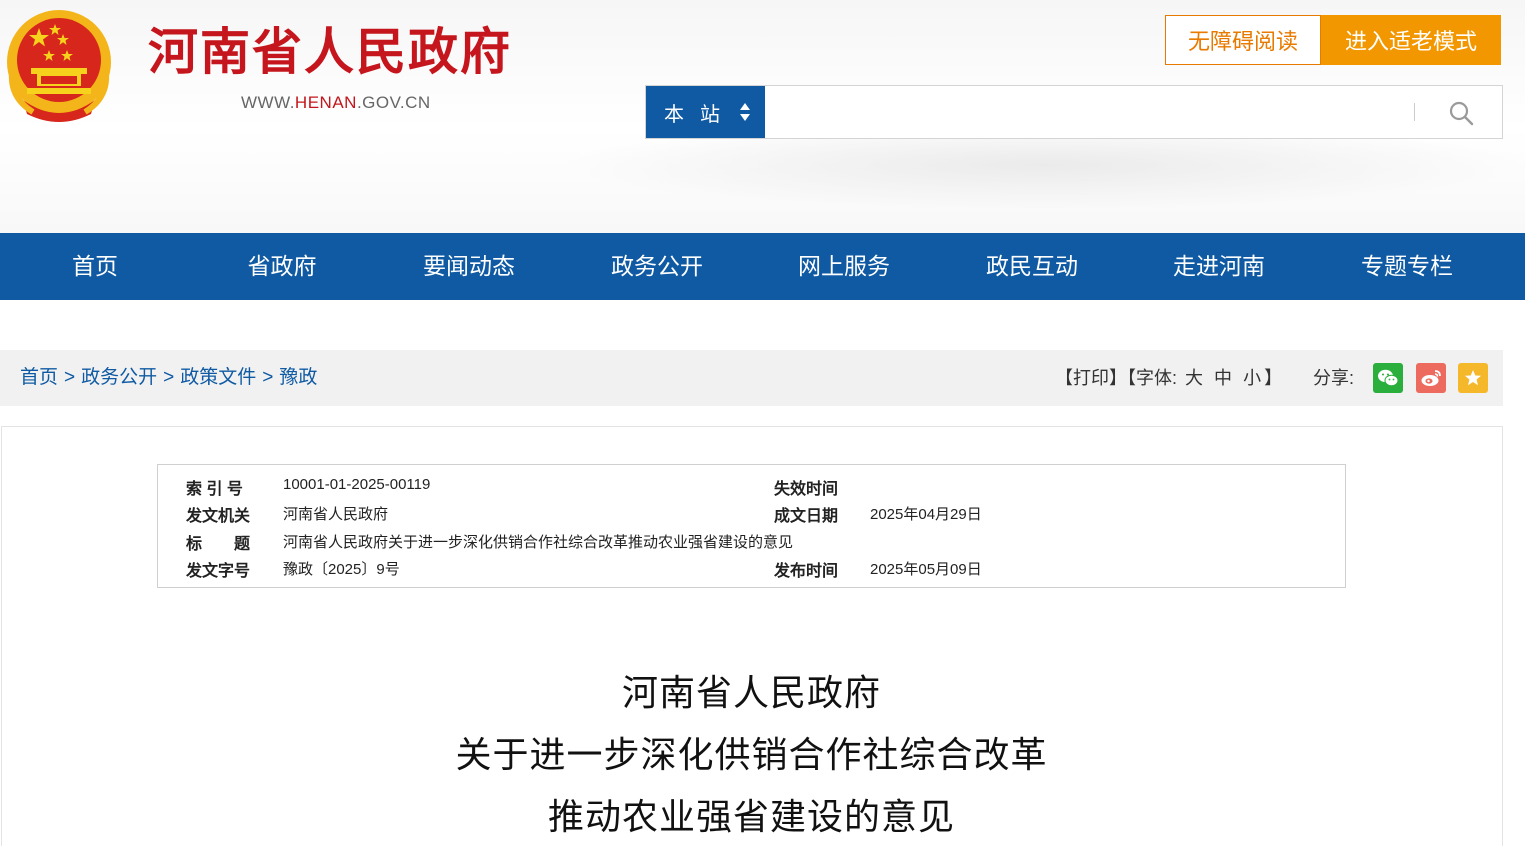 The height and width of the screenshot is (846, 1525). Describe the element at coordinates (330, 52) in the screenshot. I see `site-title: 河南省人民政府` at that location.